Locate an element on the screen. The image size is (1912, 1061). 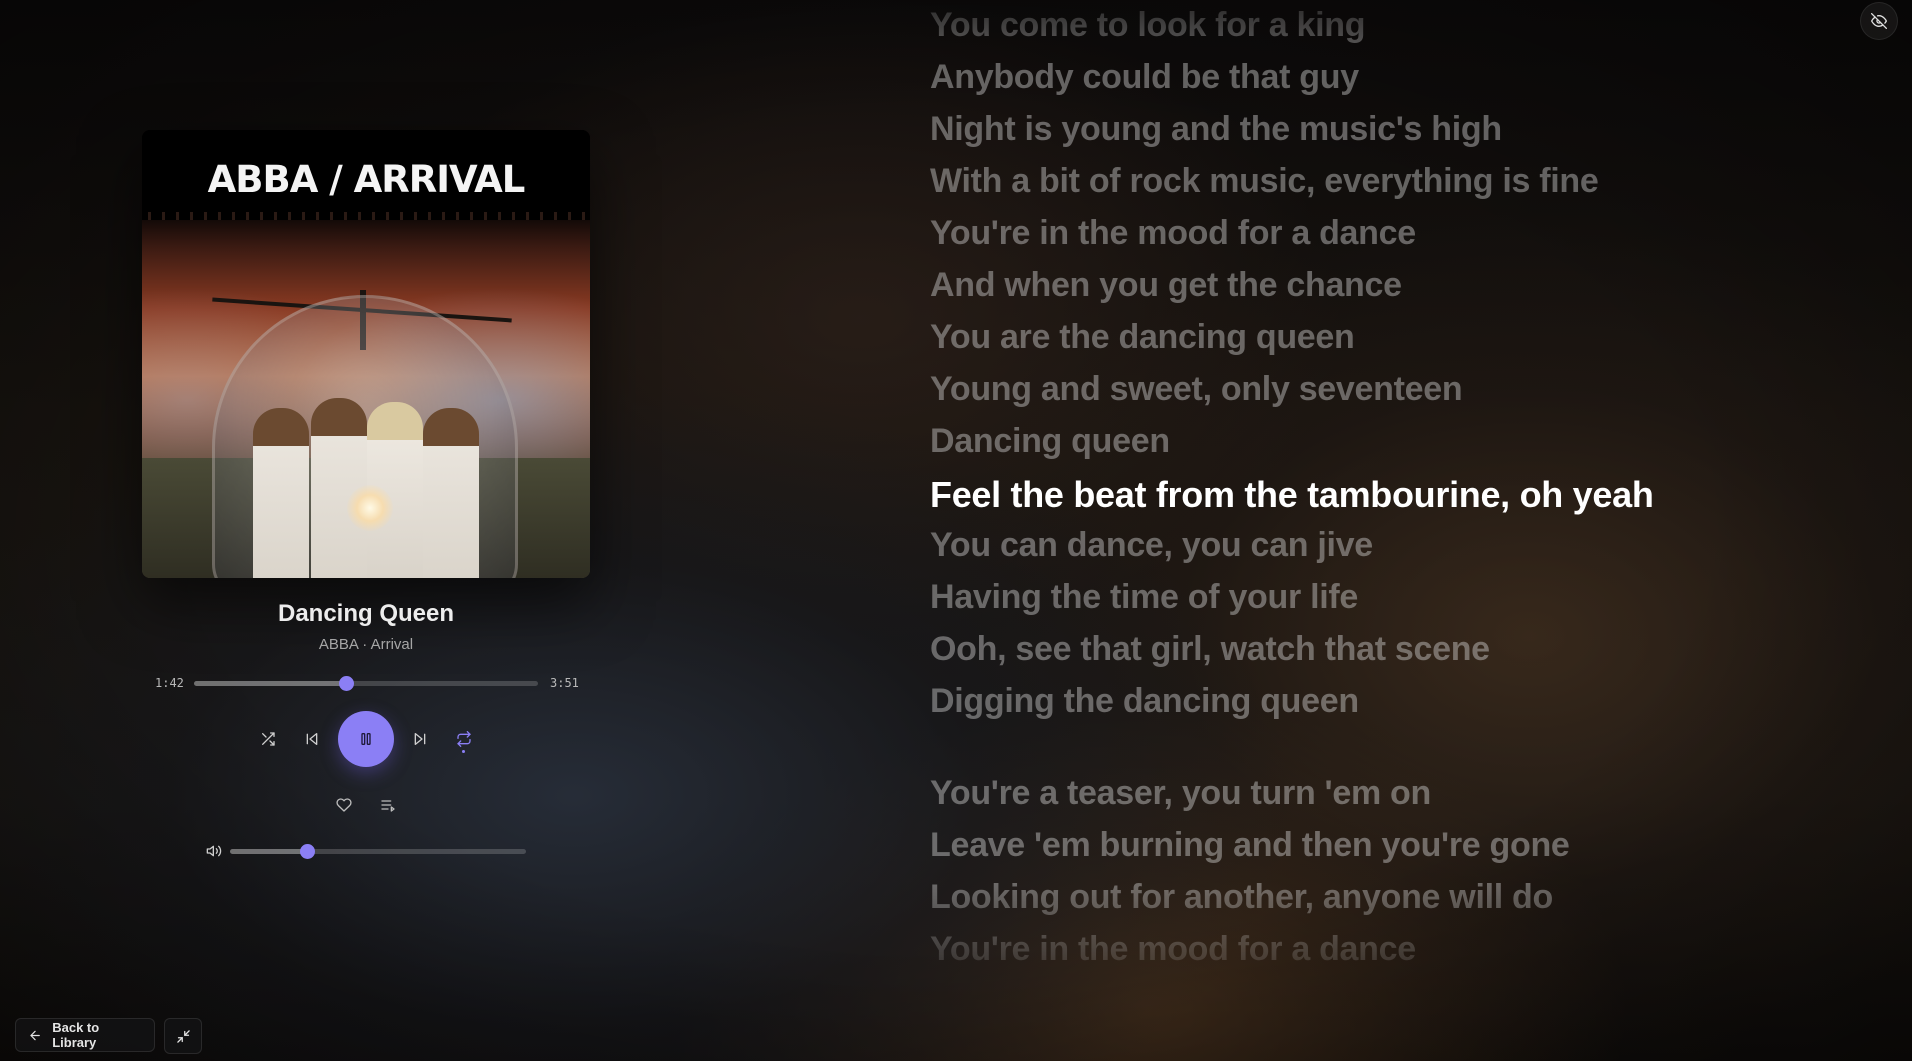
skip-previous-icon is located at coordinates (312, 739).